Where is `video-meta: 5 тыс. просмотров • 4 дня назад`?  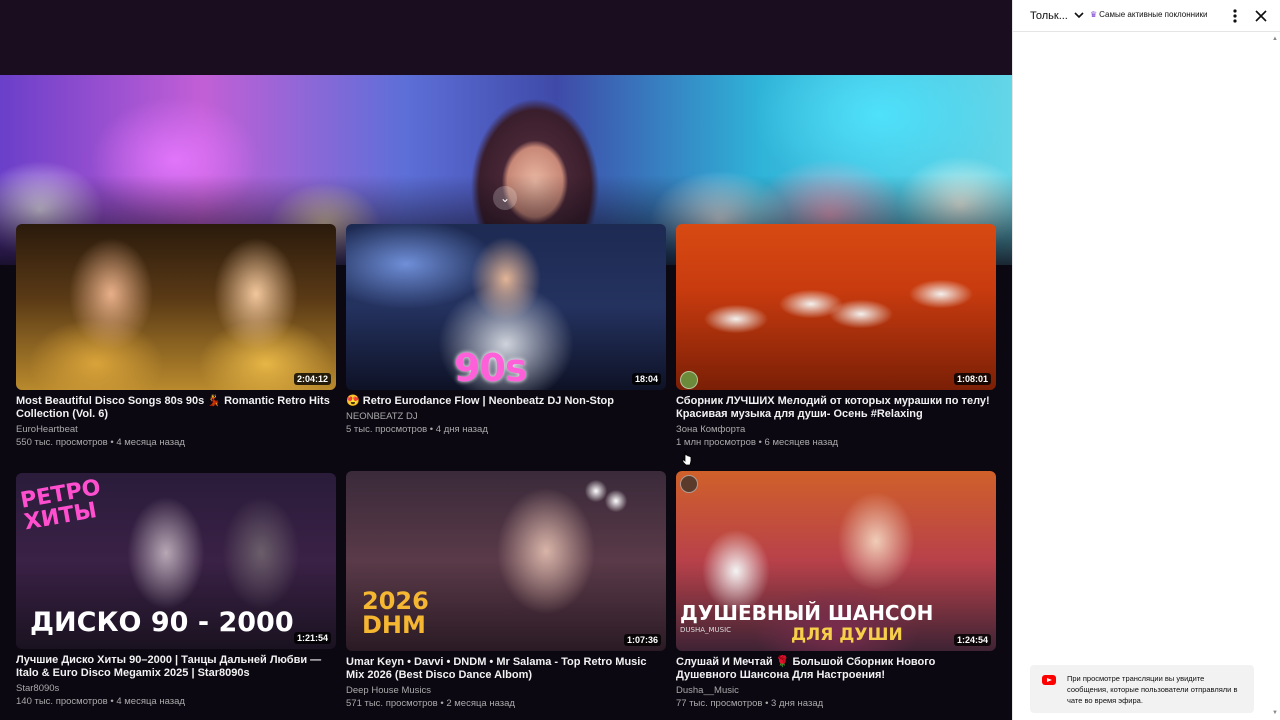 video-meta: 5 тыс. просмотров • 4 дня назад is located at coordinates (417, 429).